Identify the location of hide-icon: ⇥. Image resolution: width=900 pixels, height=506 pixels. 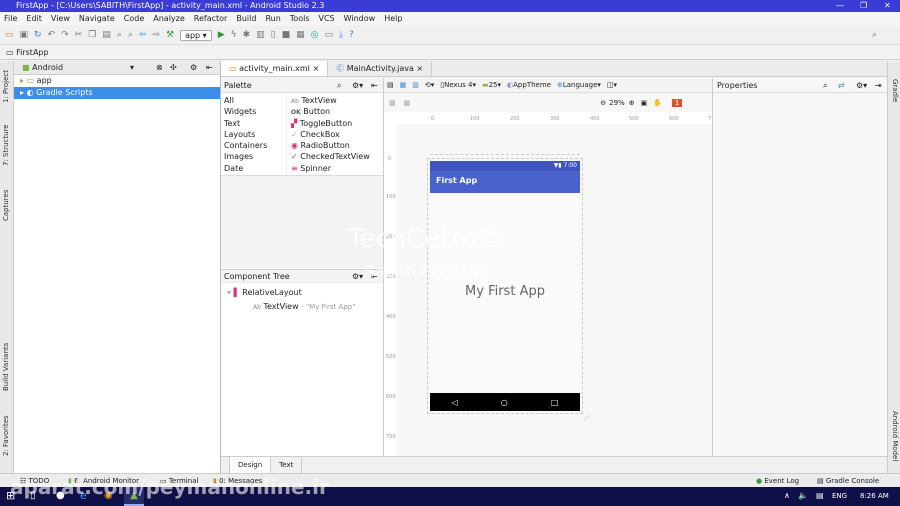
(878, 85).